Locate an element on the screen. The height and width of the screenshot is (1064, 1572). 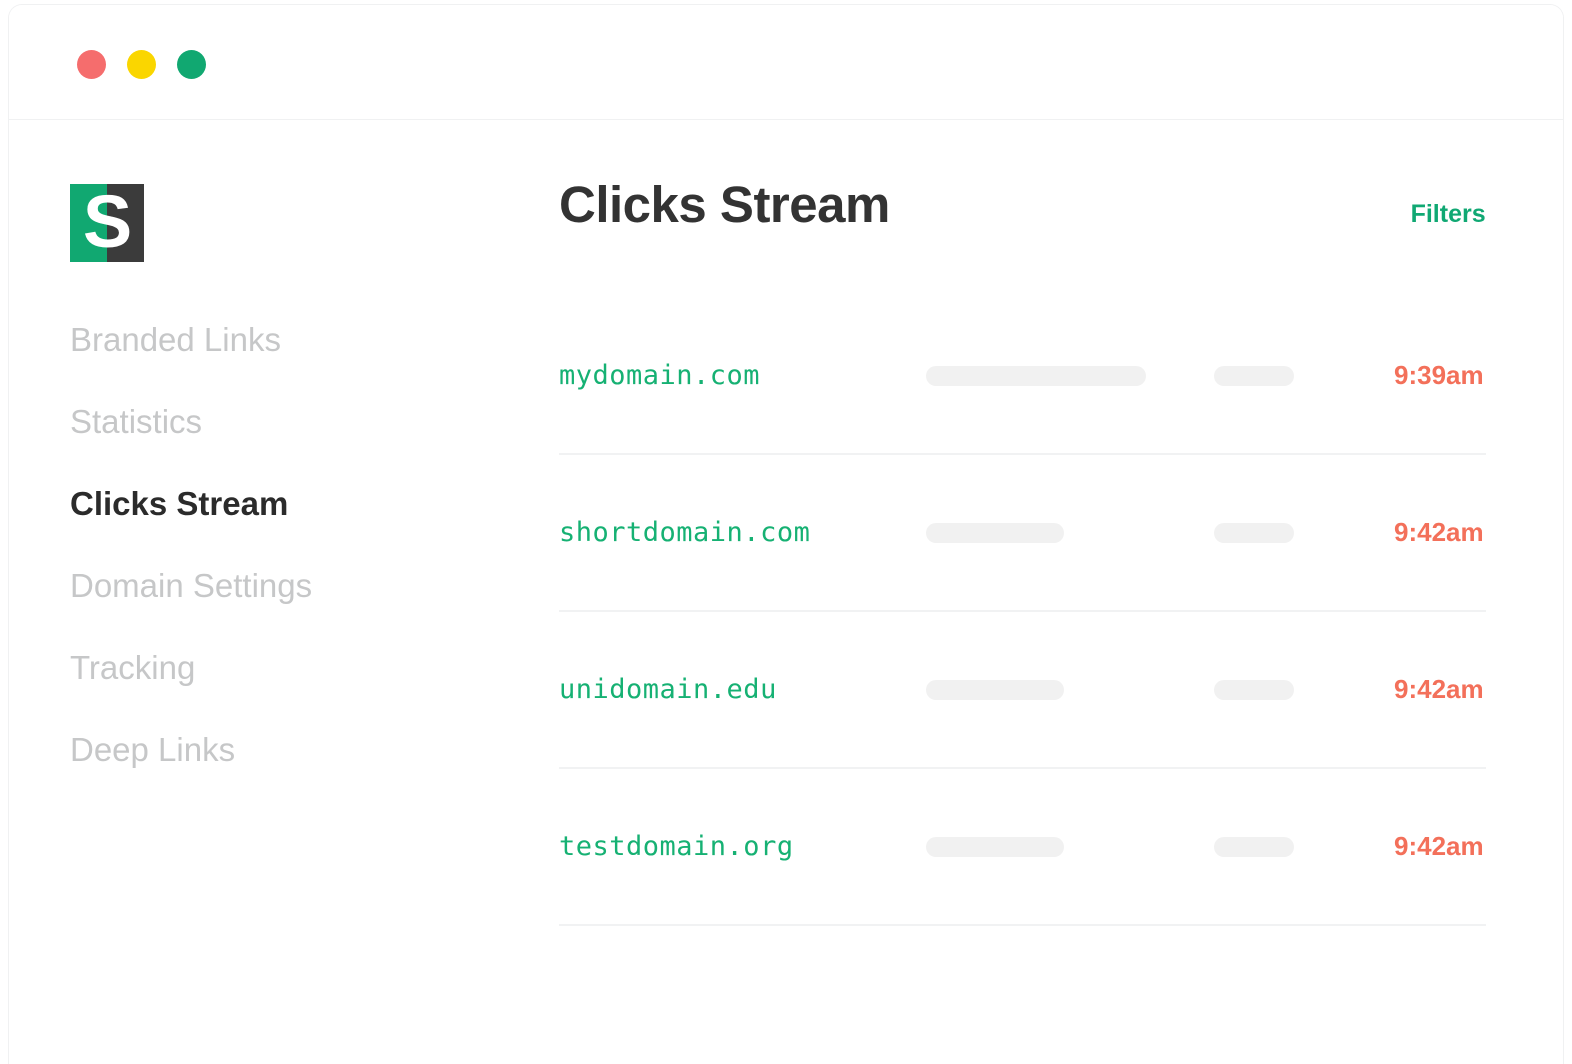
sidebar-item-clicks-stream: Clicks Stream is located at coordinates (306, 503).